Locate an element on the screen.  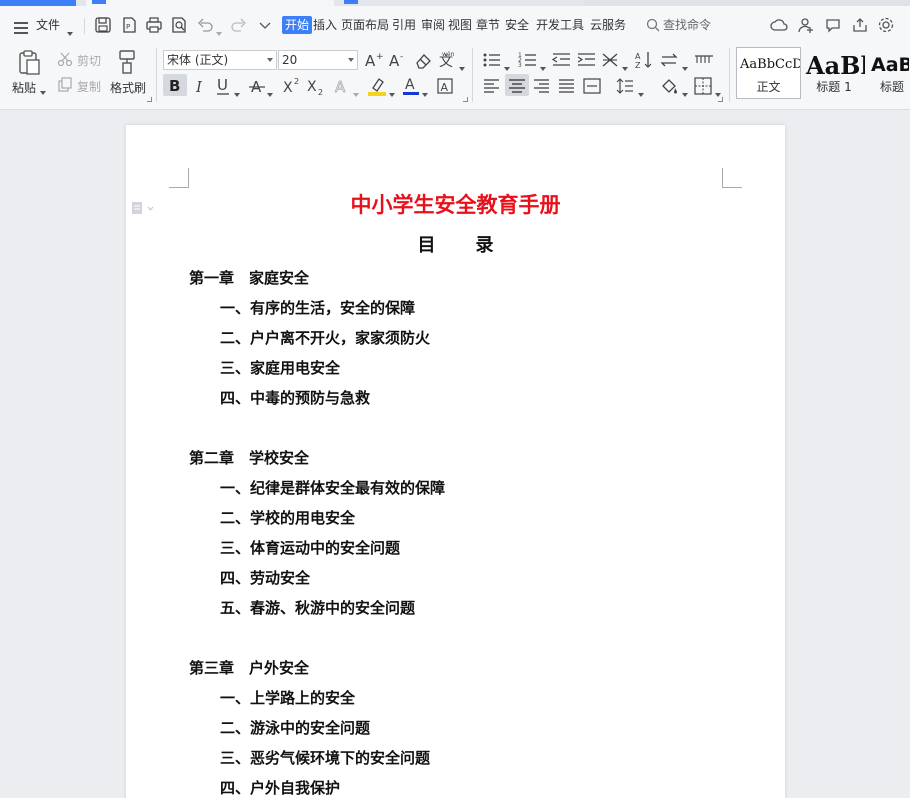
line-spacing-dropdown-icon is located at coordinates (641, 93).